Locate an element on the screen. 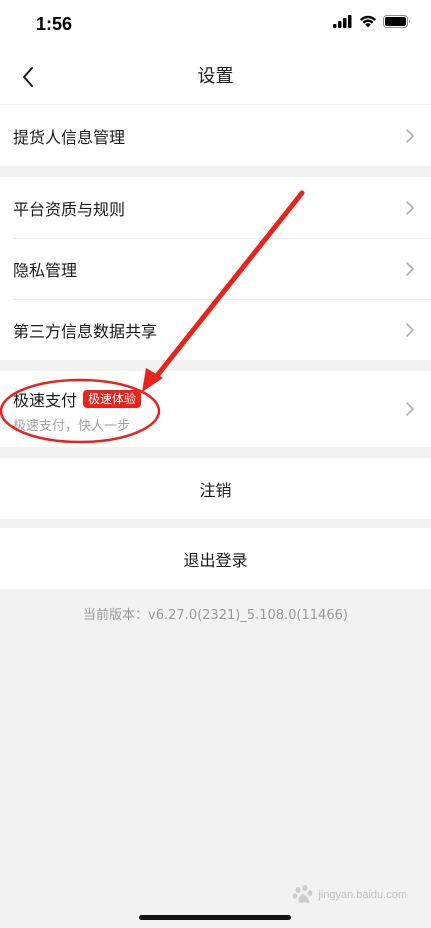  page-title: 设置 is located at coordinates (215, 76).